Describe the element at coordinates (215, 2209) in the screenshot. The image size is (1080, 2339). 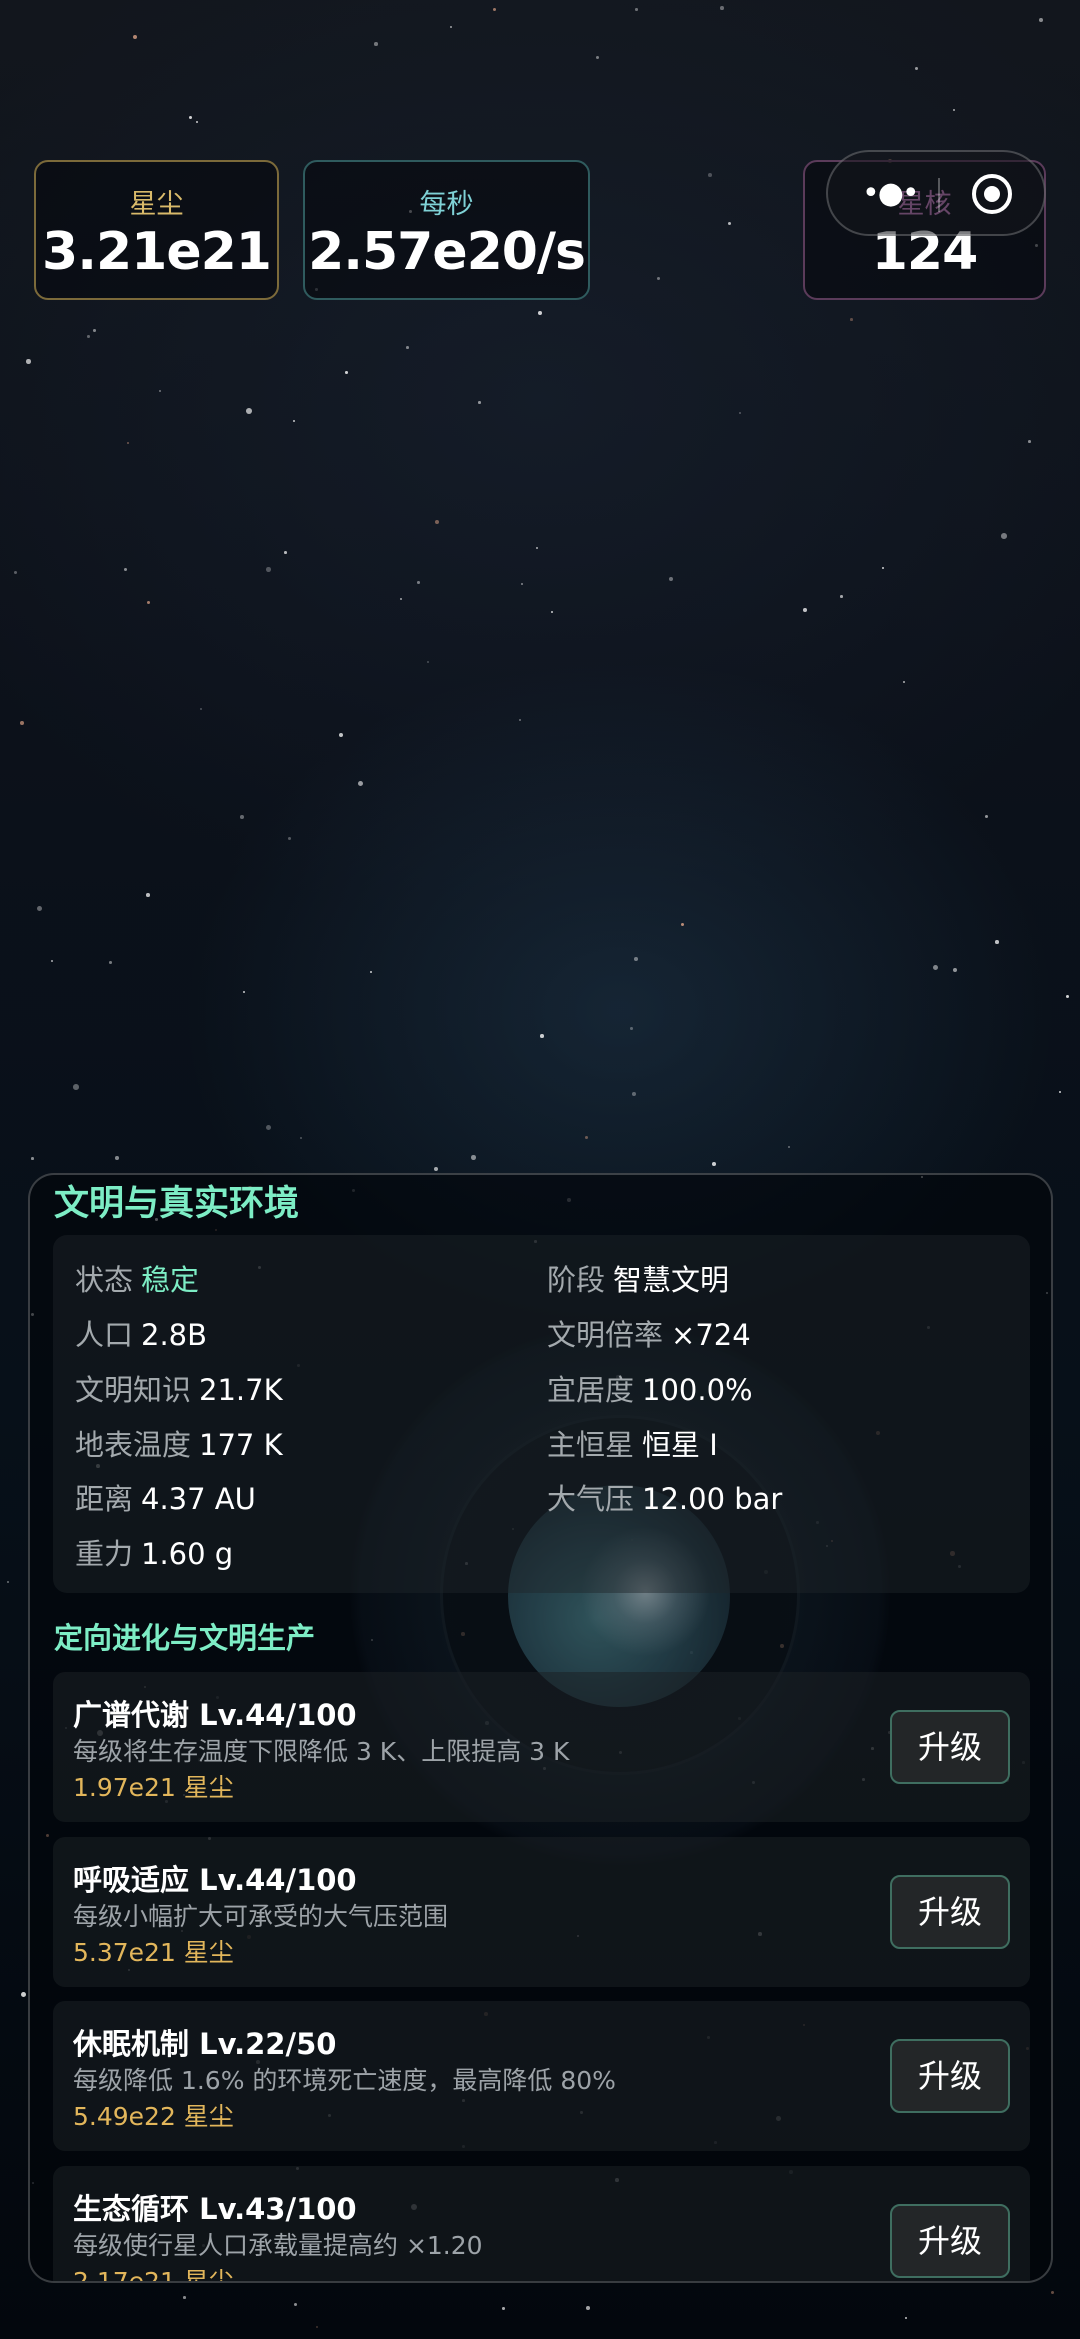
I see `upgrade-title: 生态循环 Lv.43/100` at that location.